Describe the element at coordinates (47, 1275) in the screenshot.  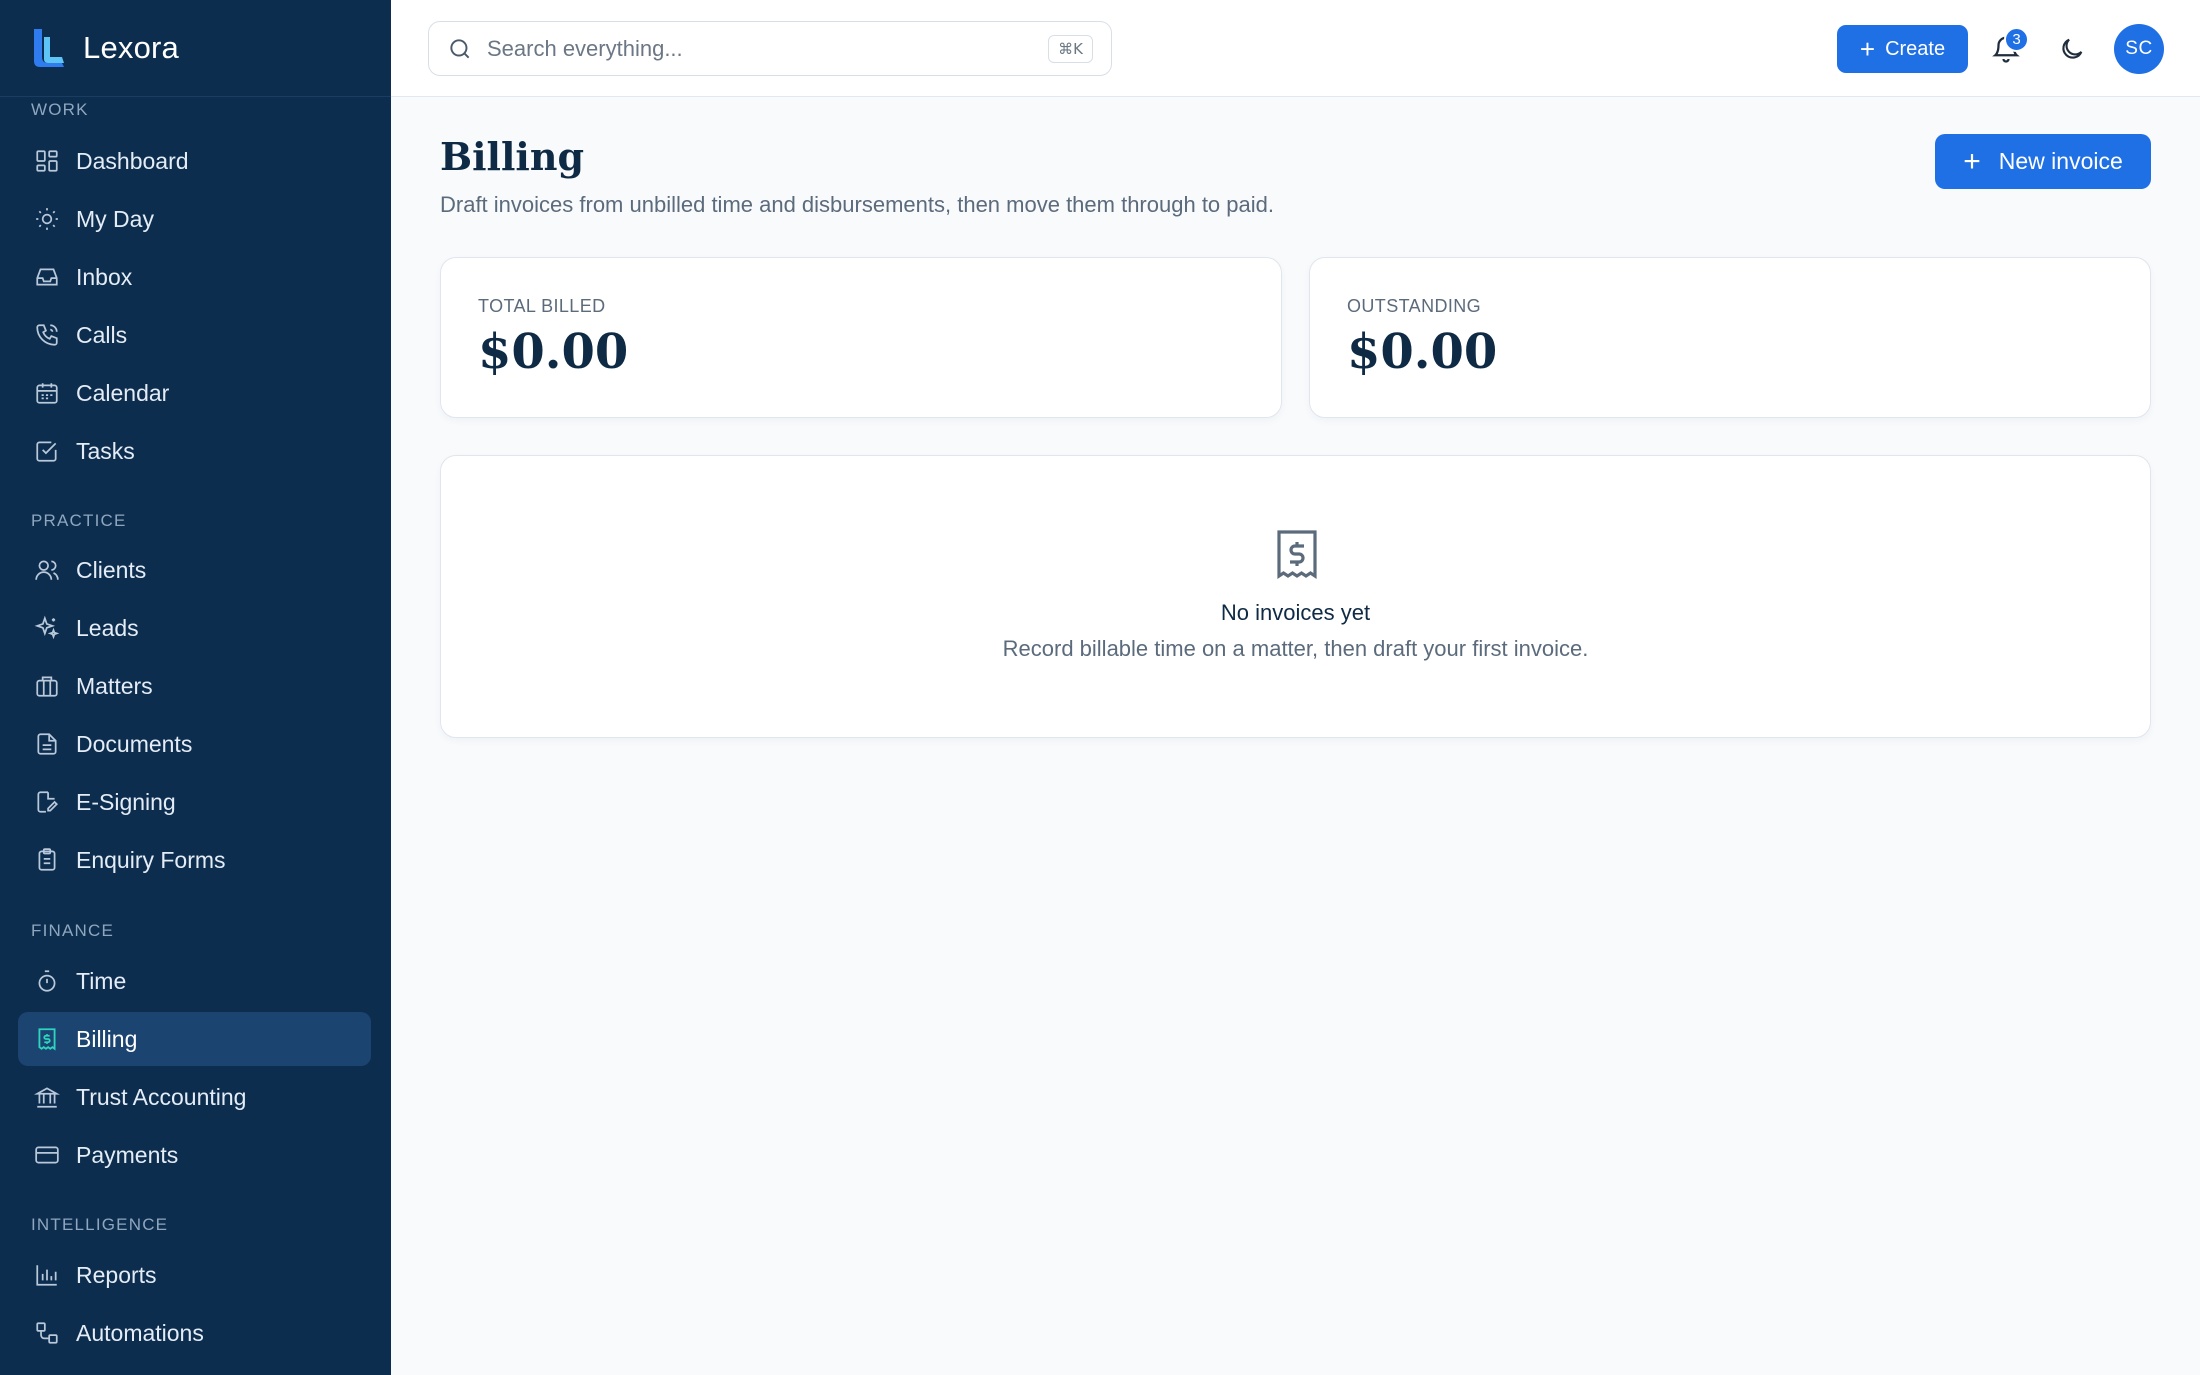
I see `bar-chart-icon` at that location.